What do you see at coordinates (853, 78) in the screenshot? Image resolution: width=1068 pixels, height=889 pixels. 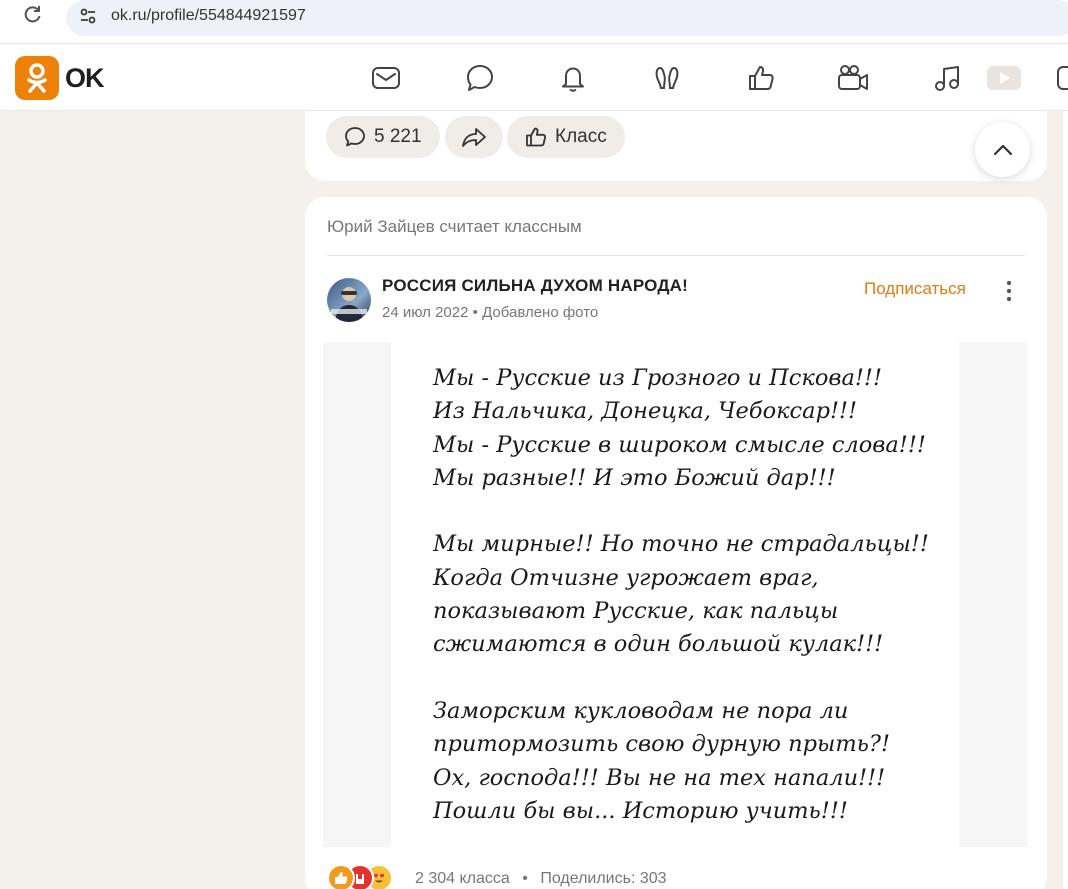 I see `video-camera-icon` at bounding box center [853, 78].